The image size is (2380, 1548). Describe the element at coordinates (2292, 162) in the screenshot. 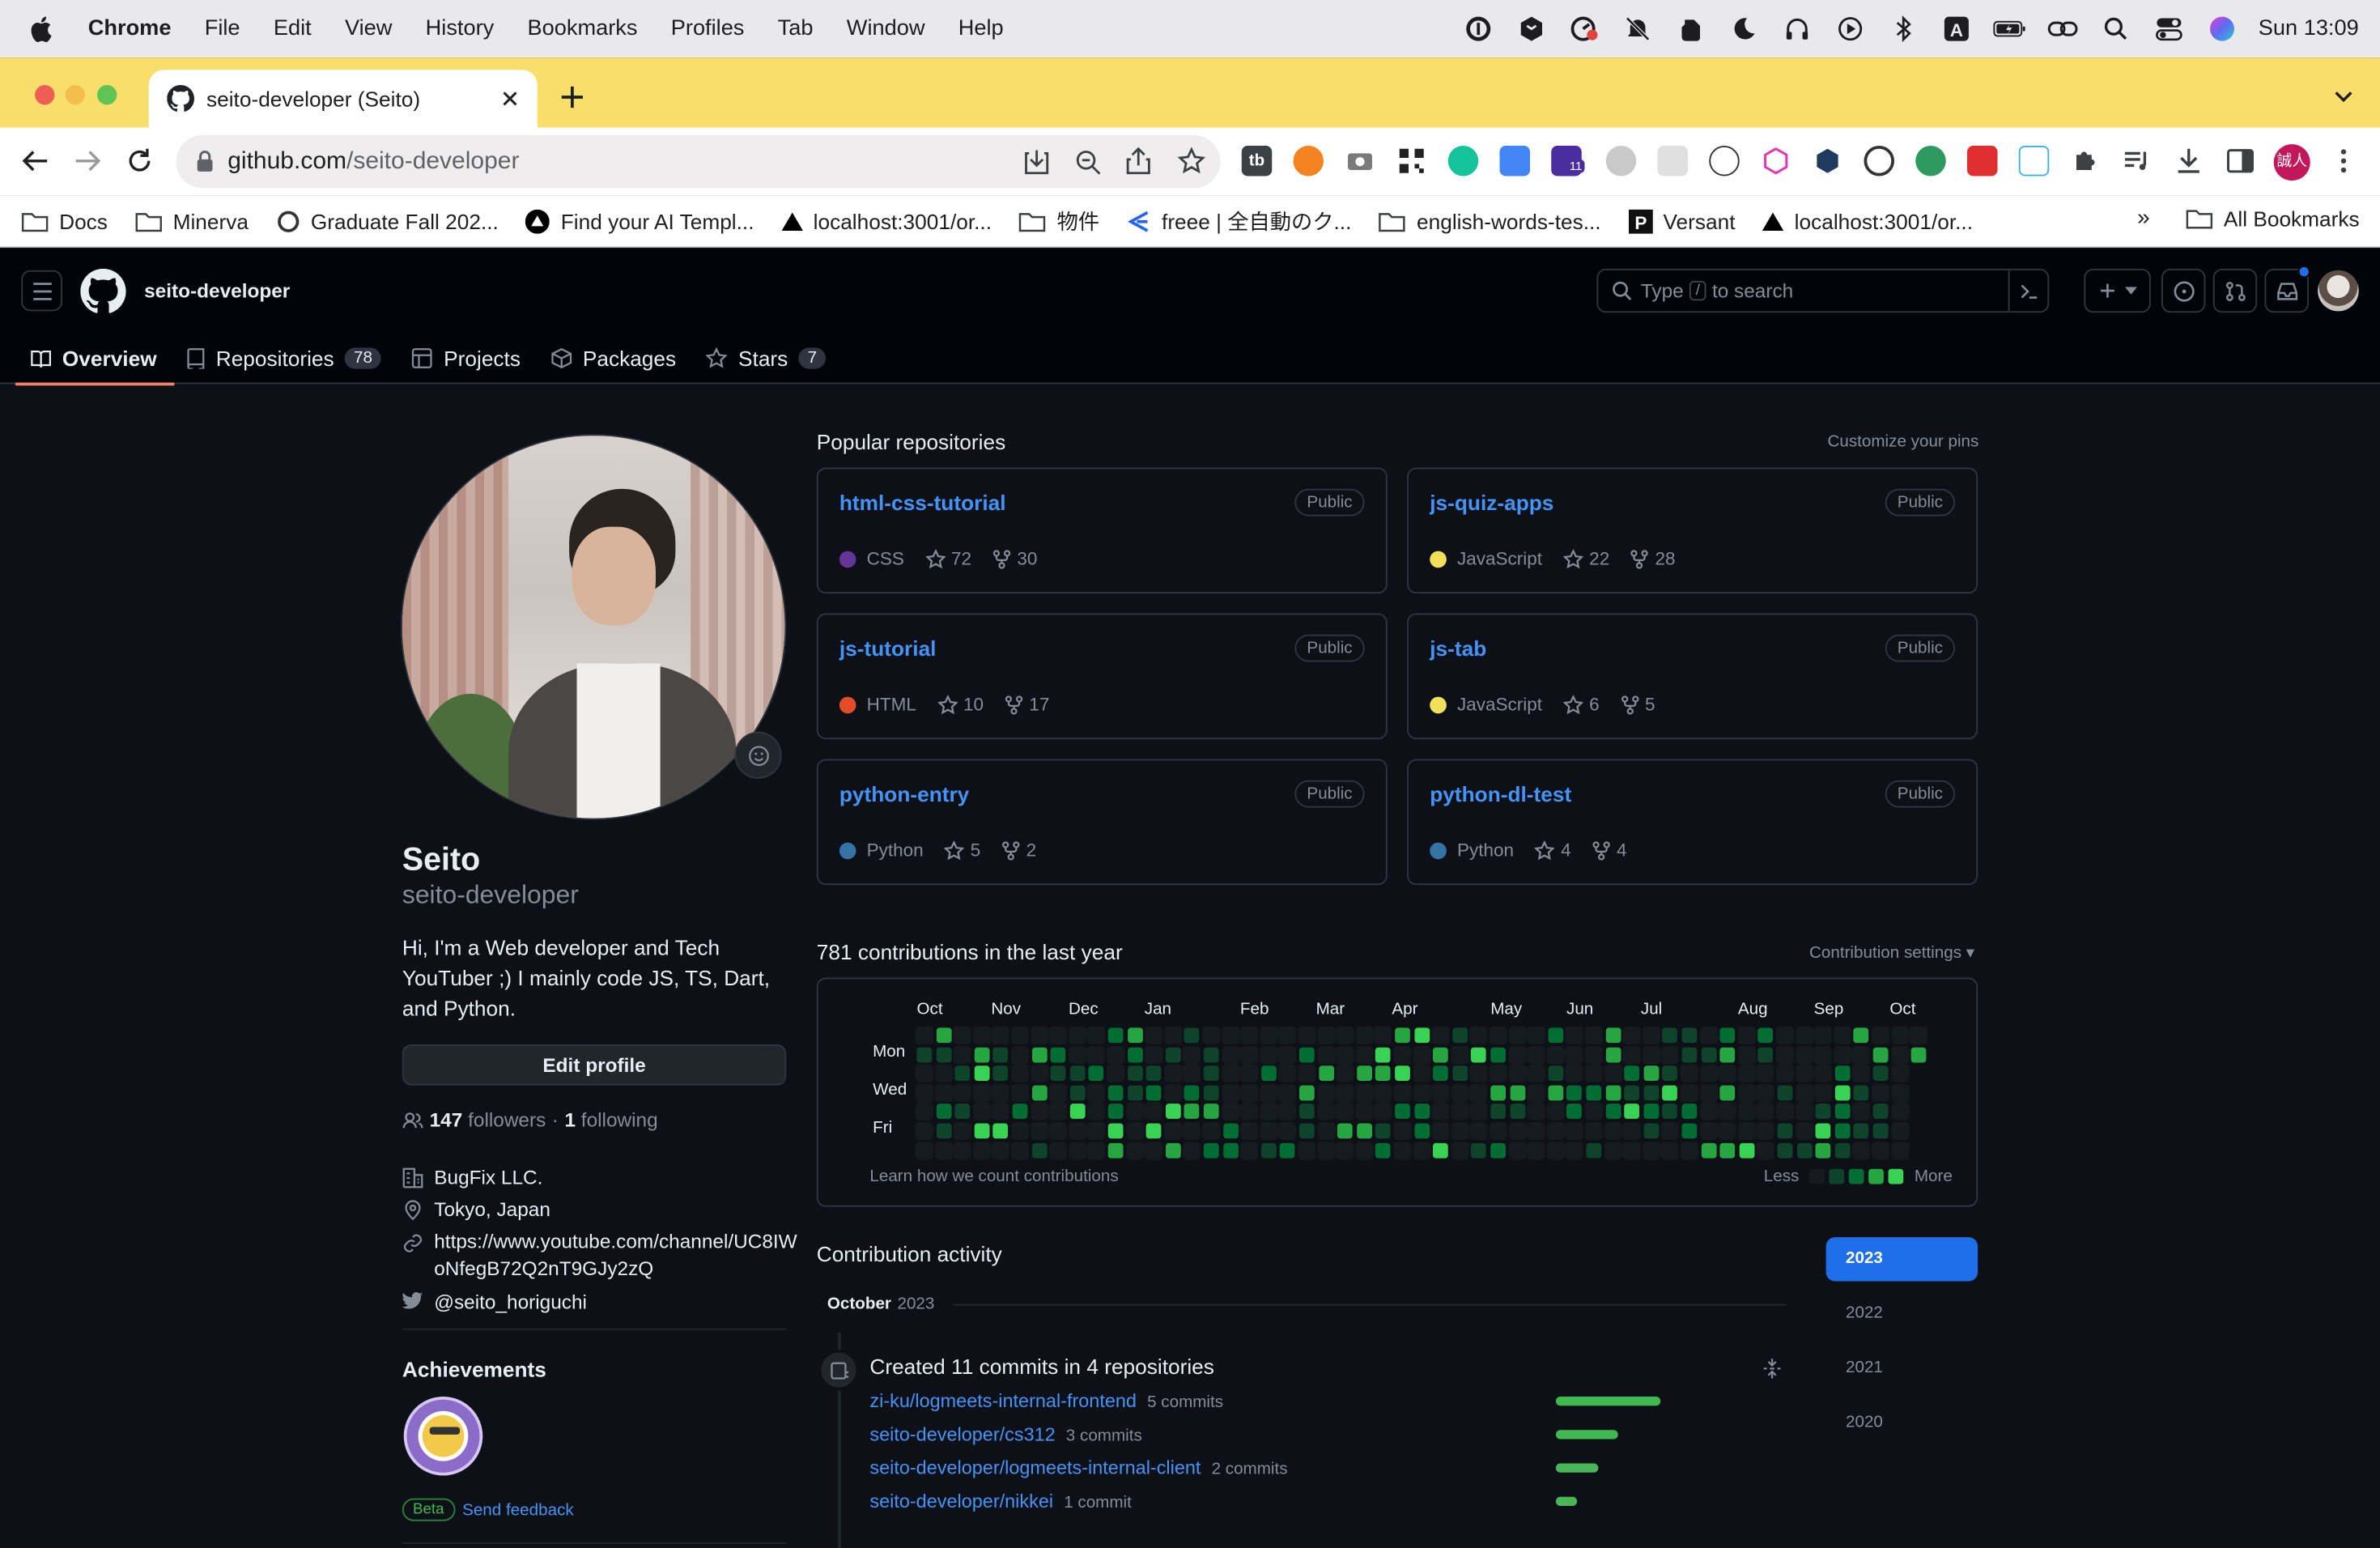

I see `profile-avatar: 誠人` at that location.